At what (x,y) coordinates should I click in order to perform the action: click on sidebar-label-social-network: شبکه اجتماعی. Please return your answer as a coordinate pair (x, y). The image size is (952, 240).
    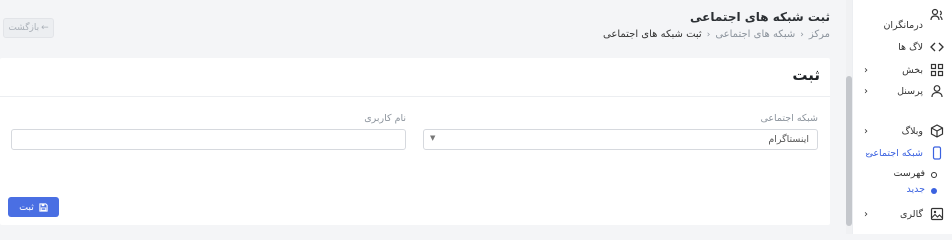
    Looking at the image, I should click on (894, 153).